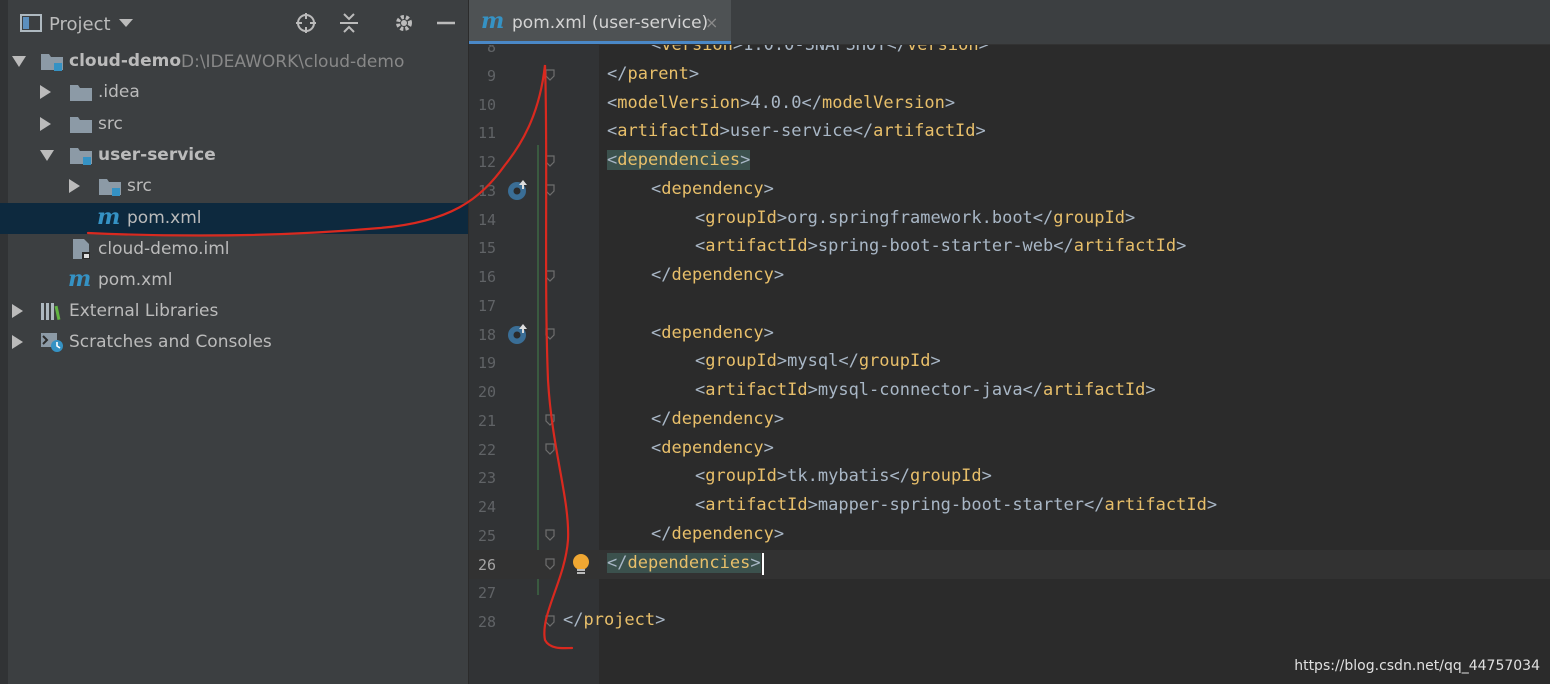 The width and height of the screenshot is (1550, 684). I want to click on lightbulb-icon, so click(581, 565).